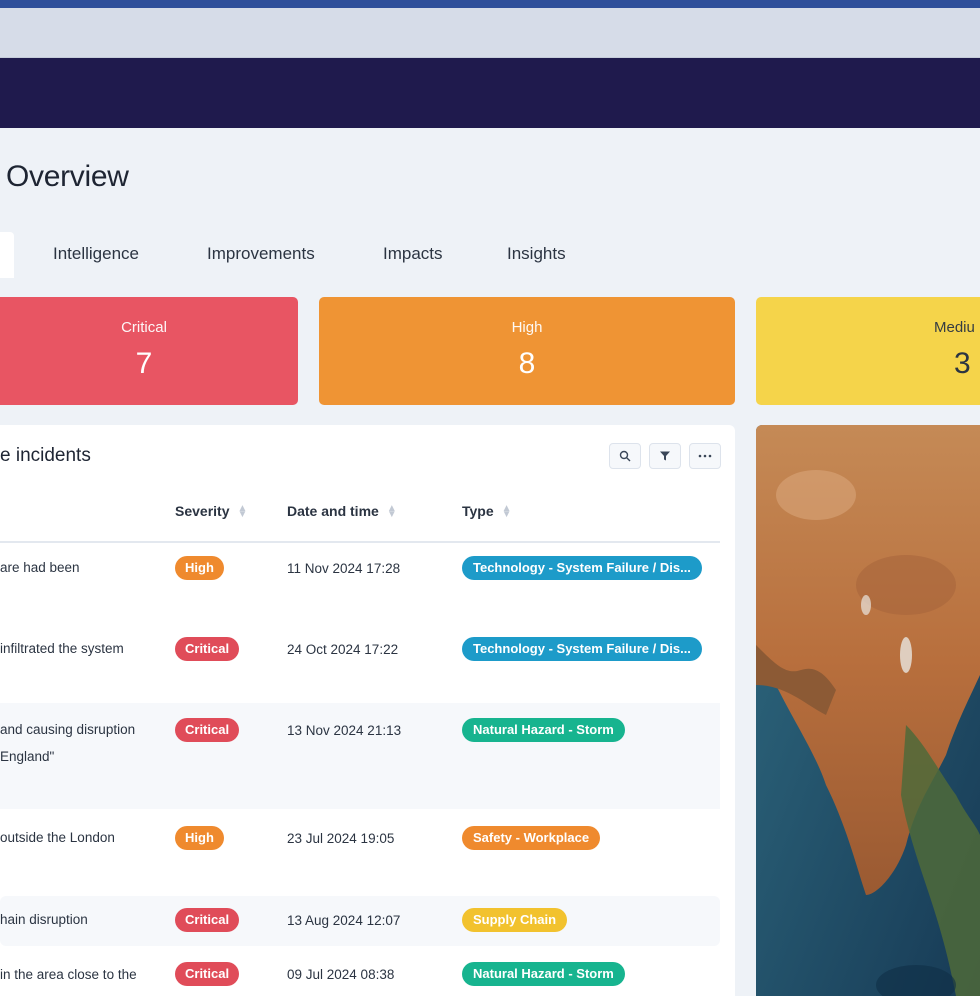  I want to click on incident-description: outside the London, so click(57, 837).